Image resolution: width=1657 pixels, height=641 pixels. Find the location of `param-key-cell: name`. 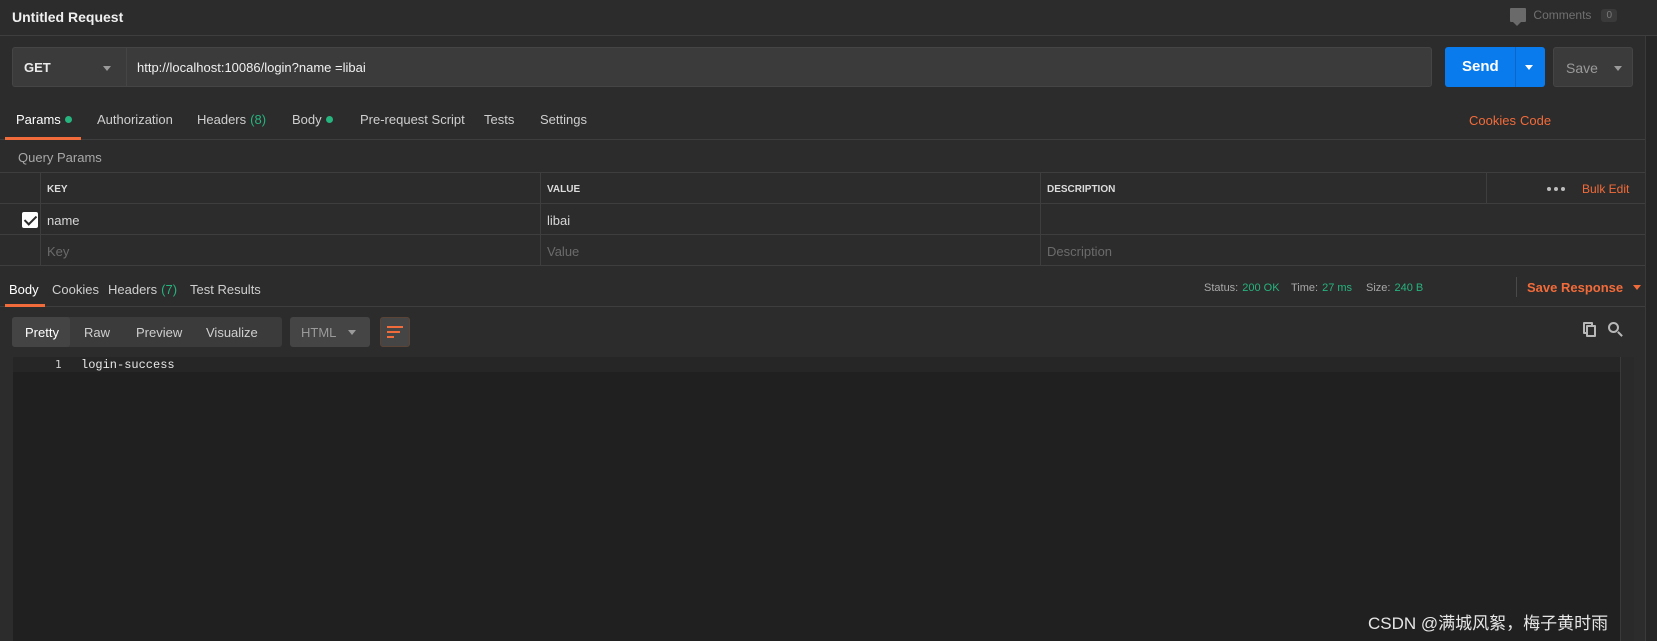

param-key-cell: name is located at coordinates (290, 219).